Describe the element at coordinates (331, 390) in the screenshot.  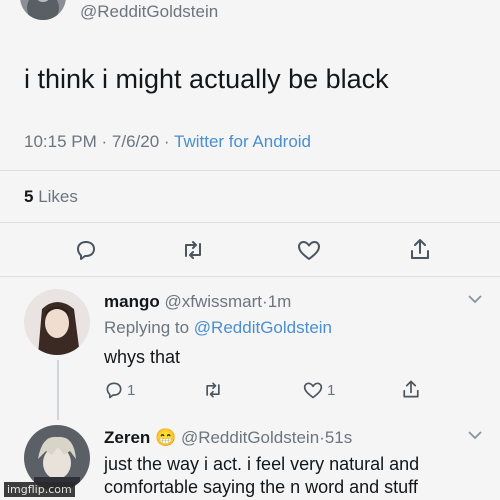
I see `like-count: 1` at that location.